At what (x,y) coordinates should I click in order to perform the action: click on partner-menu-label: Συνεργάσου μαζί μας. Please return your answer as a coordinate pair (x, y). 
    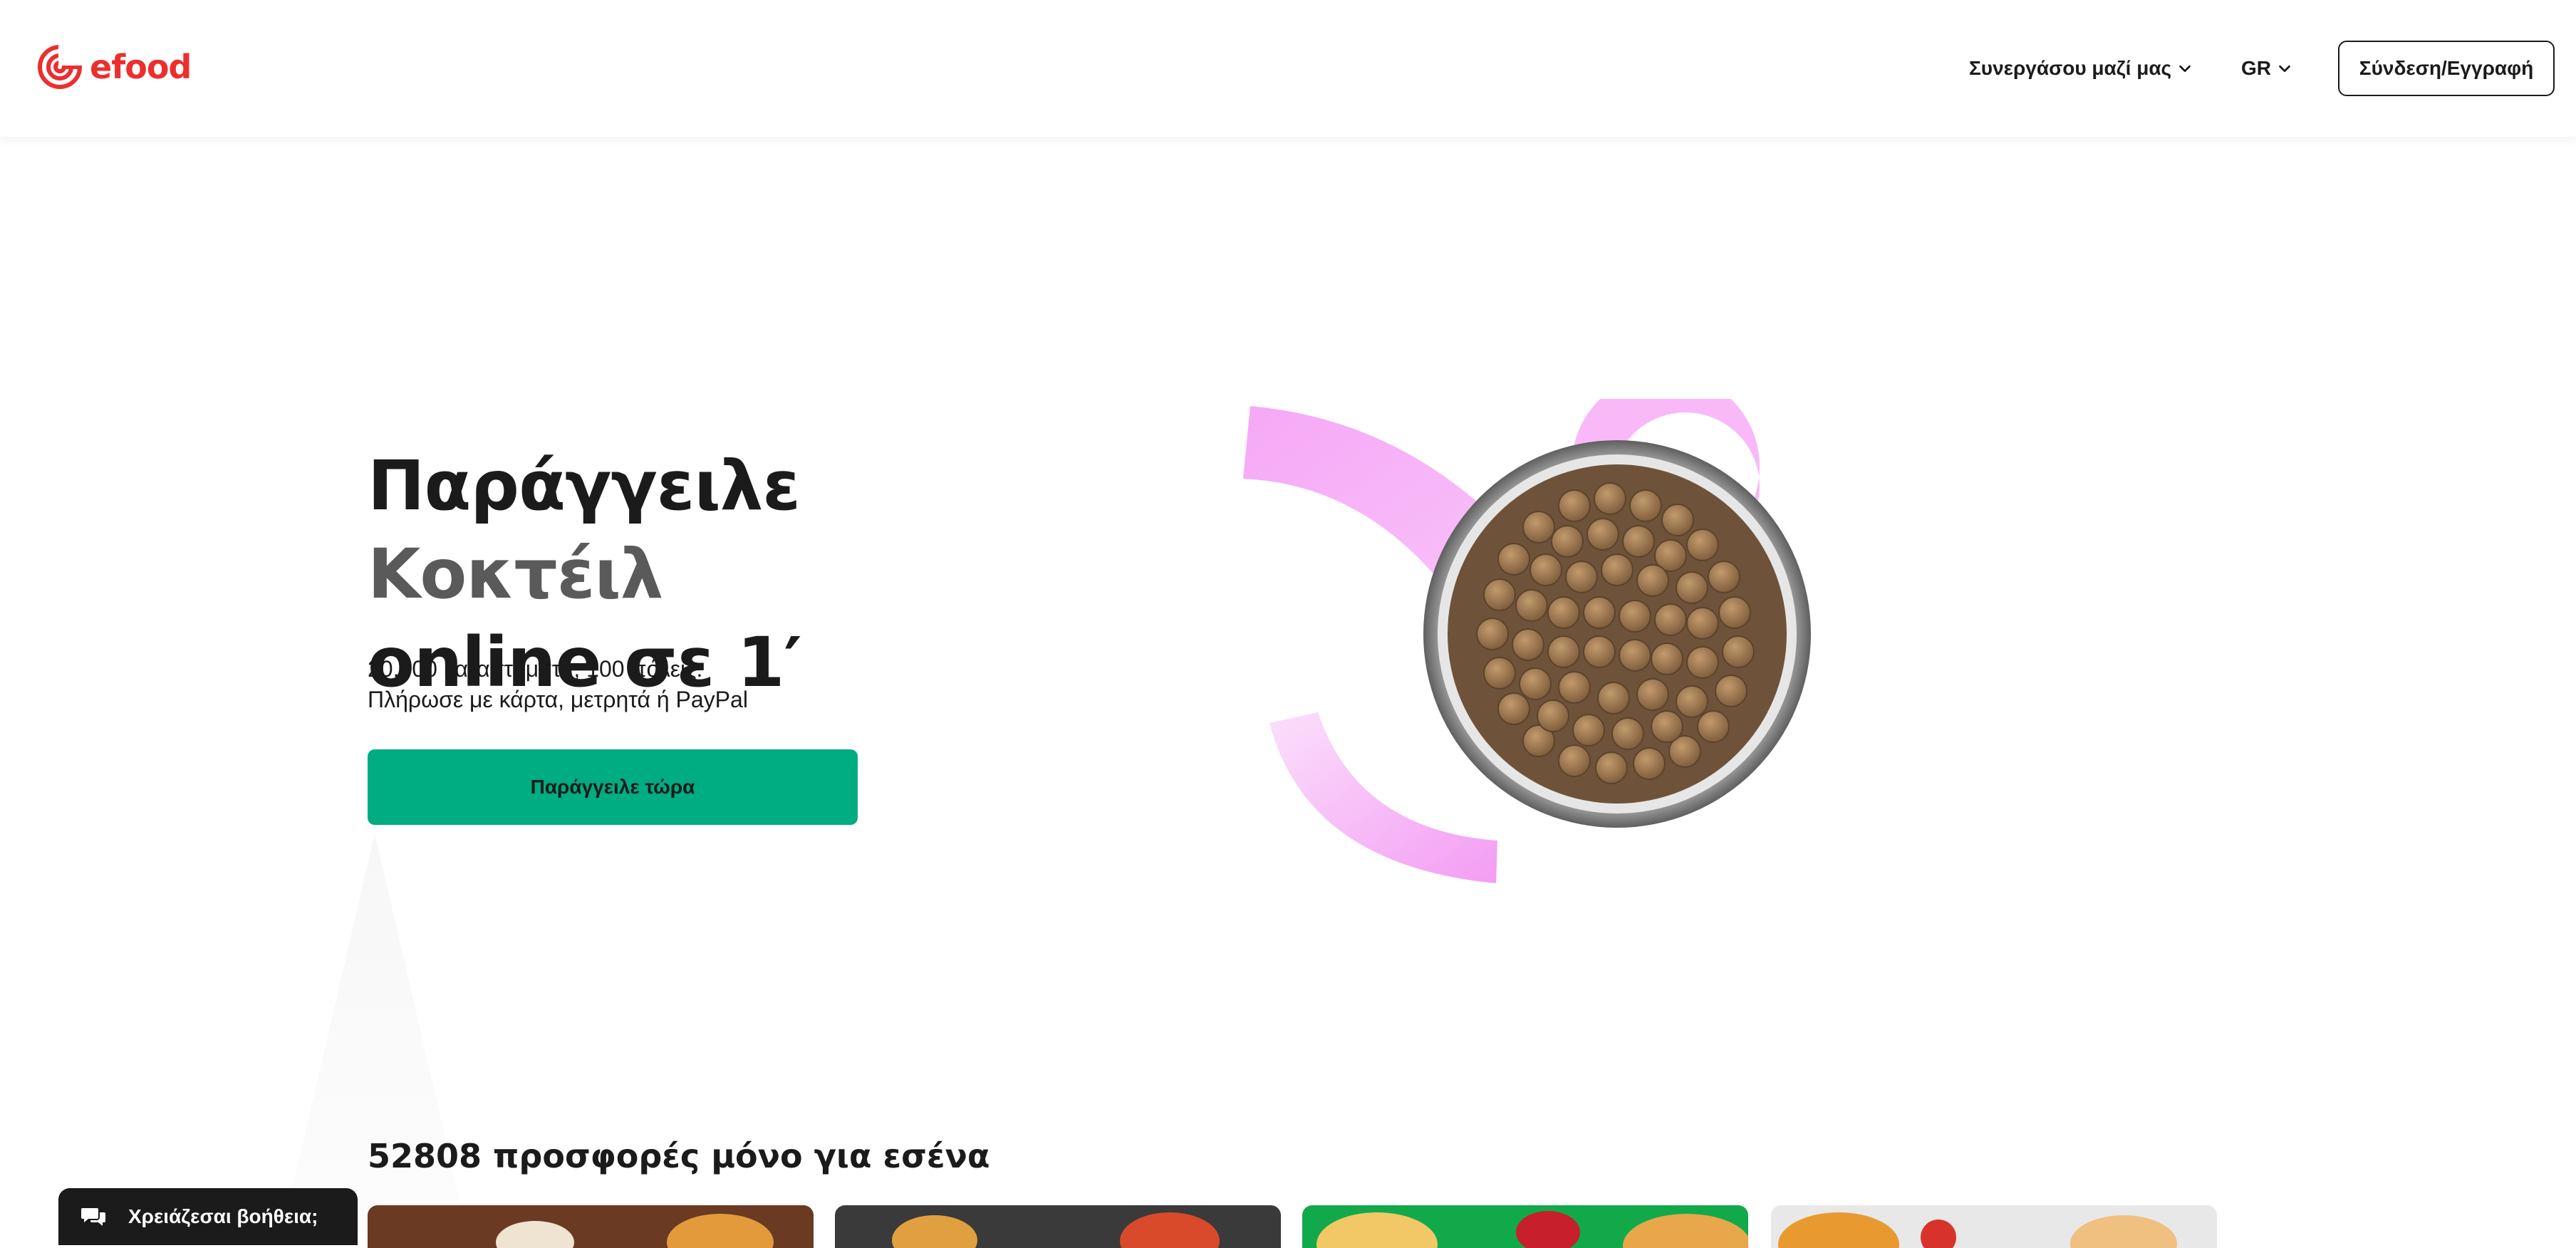
    Looking at the image, I should click on (2070, 68).